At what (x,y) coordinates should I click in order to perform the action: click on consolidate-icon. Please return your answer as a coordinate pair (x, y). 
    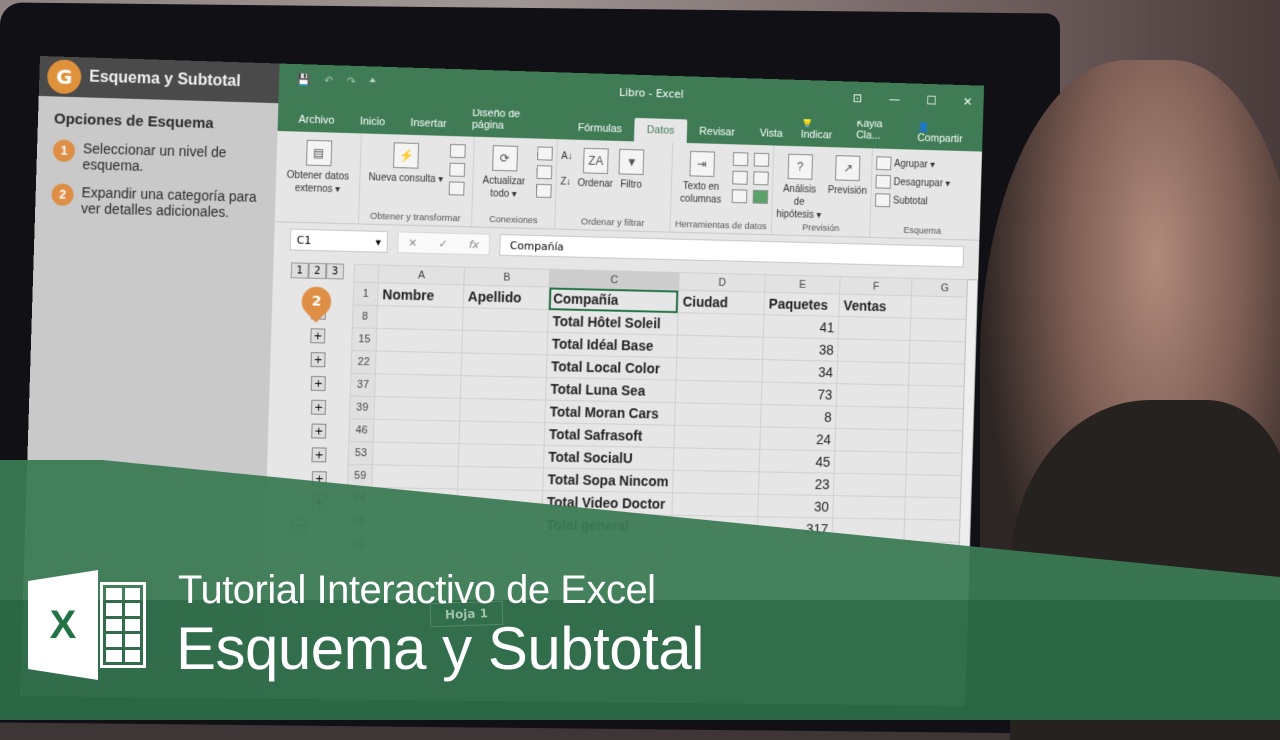
    Looking at the image, I should click on (761, 159).